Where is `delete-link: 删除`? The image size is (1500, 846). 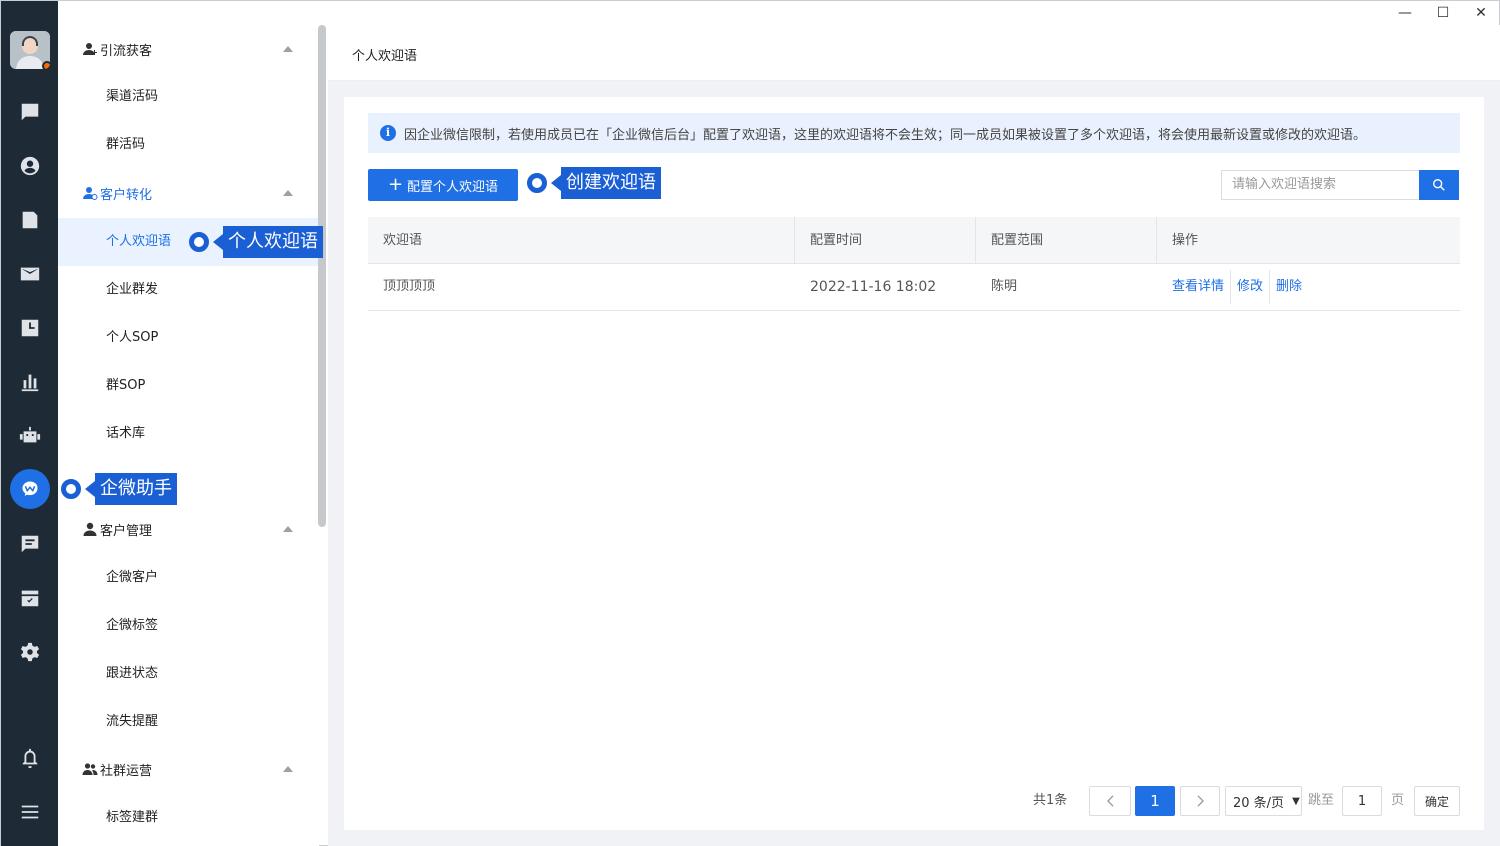 delete-link: 删除 is located at coordinates (1289, 286).